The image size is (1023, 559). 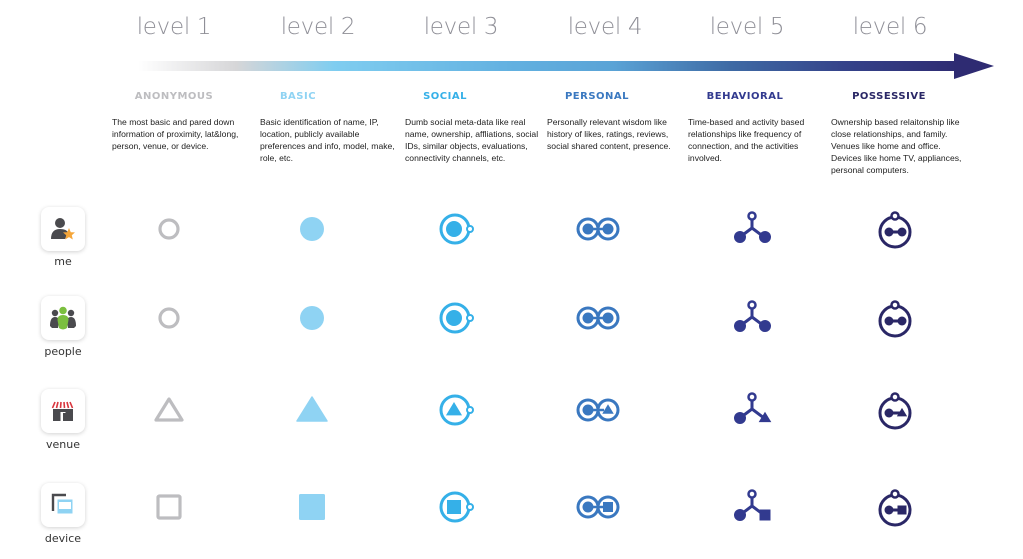 What do you see at coordinates (889, 96) in the screenshot?
I see `category-title-possessive: POSSESSIVE` at bounding box center [889, 96].